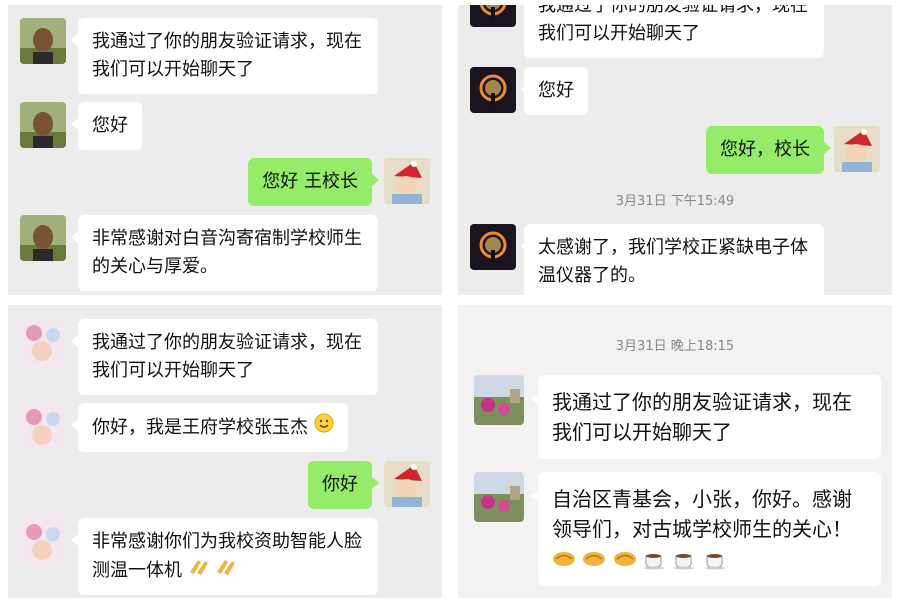 The image size is (900, 603). I want to click on smile-emoji-icon, so click(324, 427).